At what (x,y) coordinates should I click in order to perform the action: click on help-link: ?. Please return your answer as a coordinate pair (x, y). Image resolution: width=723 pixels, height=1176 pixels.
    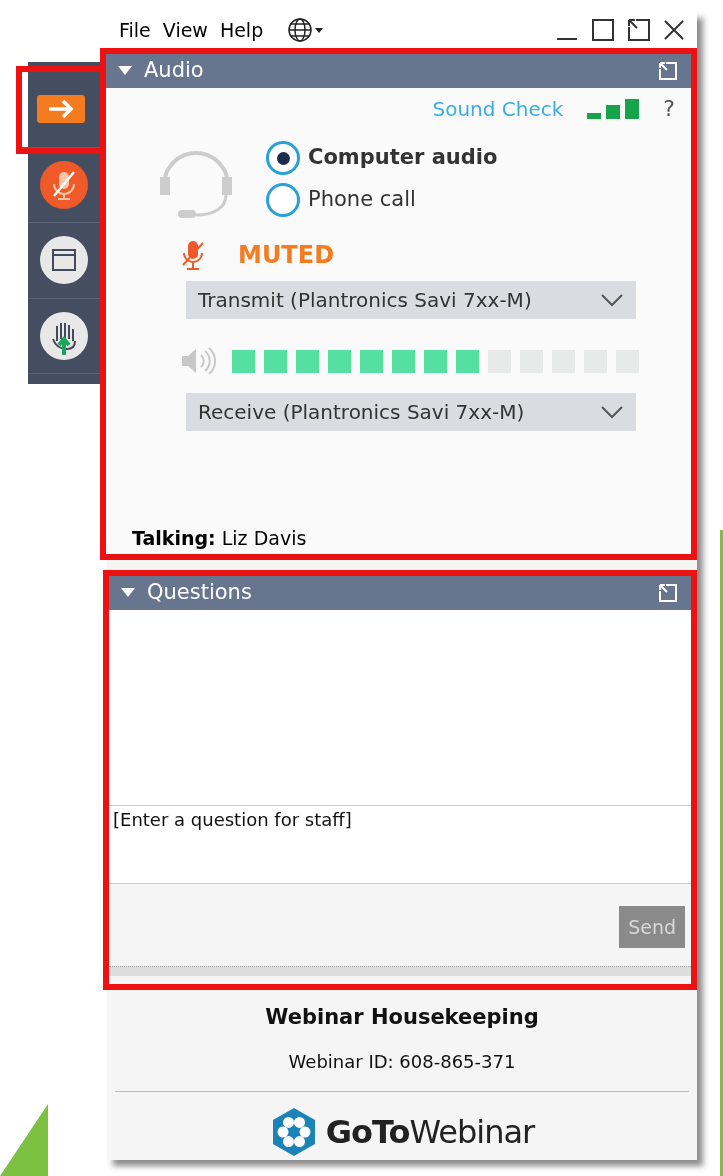
    Looking at the image, I should click on (669, 108).